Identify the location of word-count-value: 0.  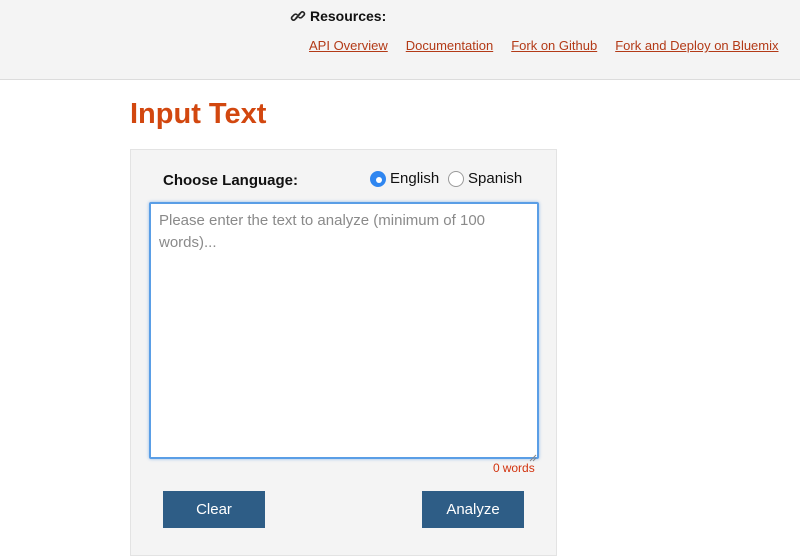
(496, 468).